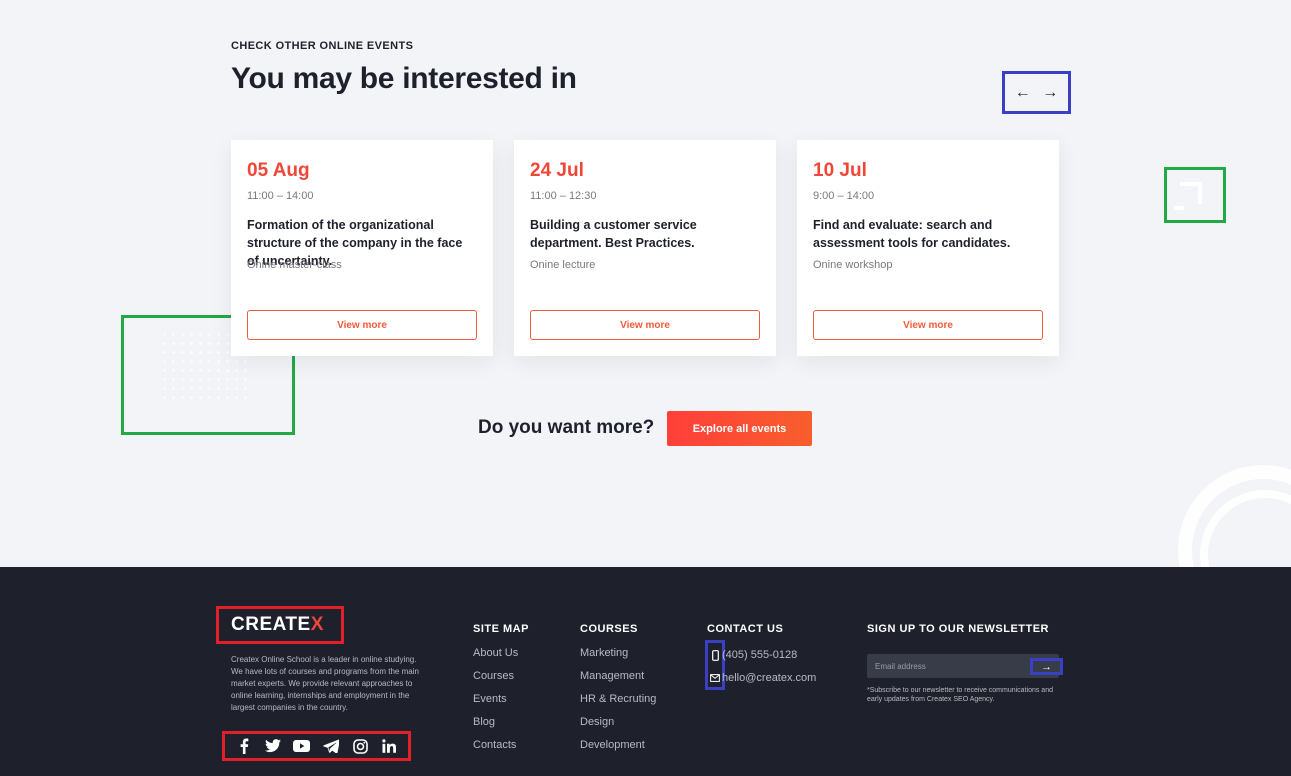 The height and width of the screenshot is (776, 1291). What do you see at coordinates (563, 196) in the screenshot?
I see `event-time: 11:00 – 12:30` at bounding box center [563, 196].